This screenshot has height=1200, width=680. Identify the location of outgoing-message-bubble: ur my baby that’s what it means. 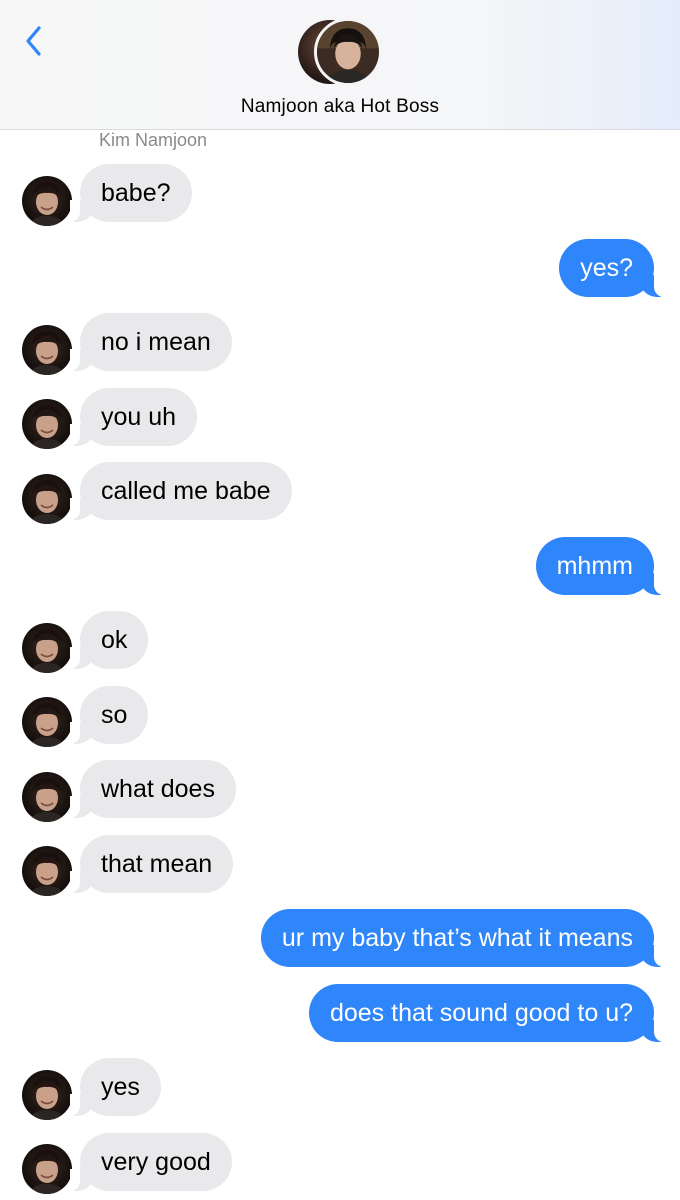
(462, 938).